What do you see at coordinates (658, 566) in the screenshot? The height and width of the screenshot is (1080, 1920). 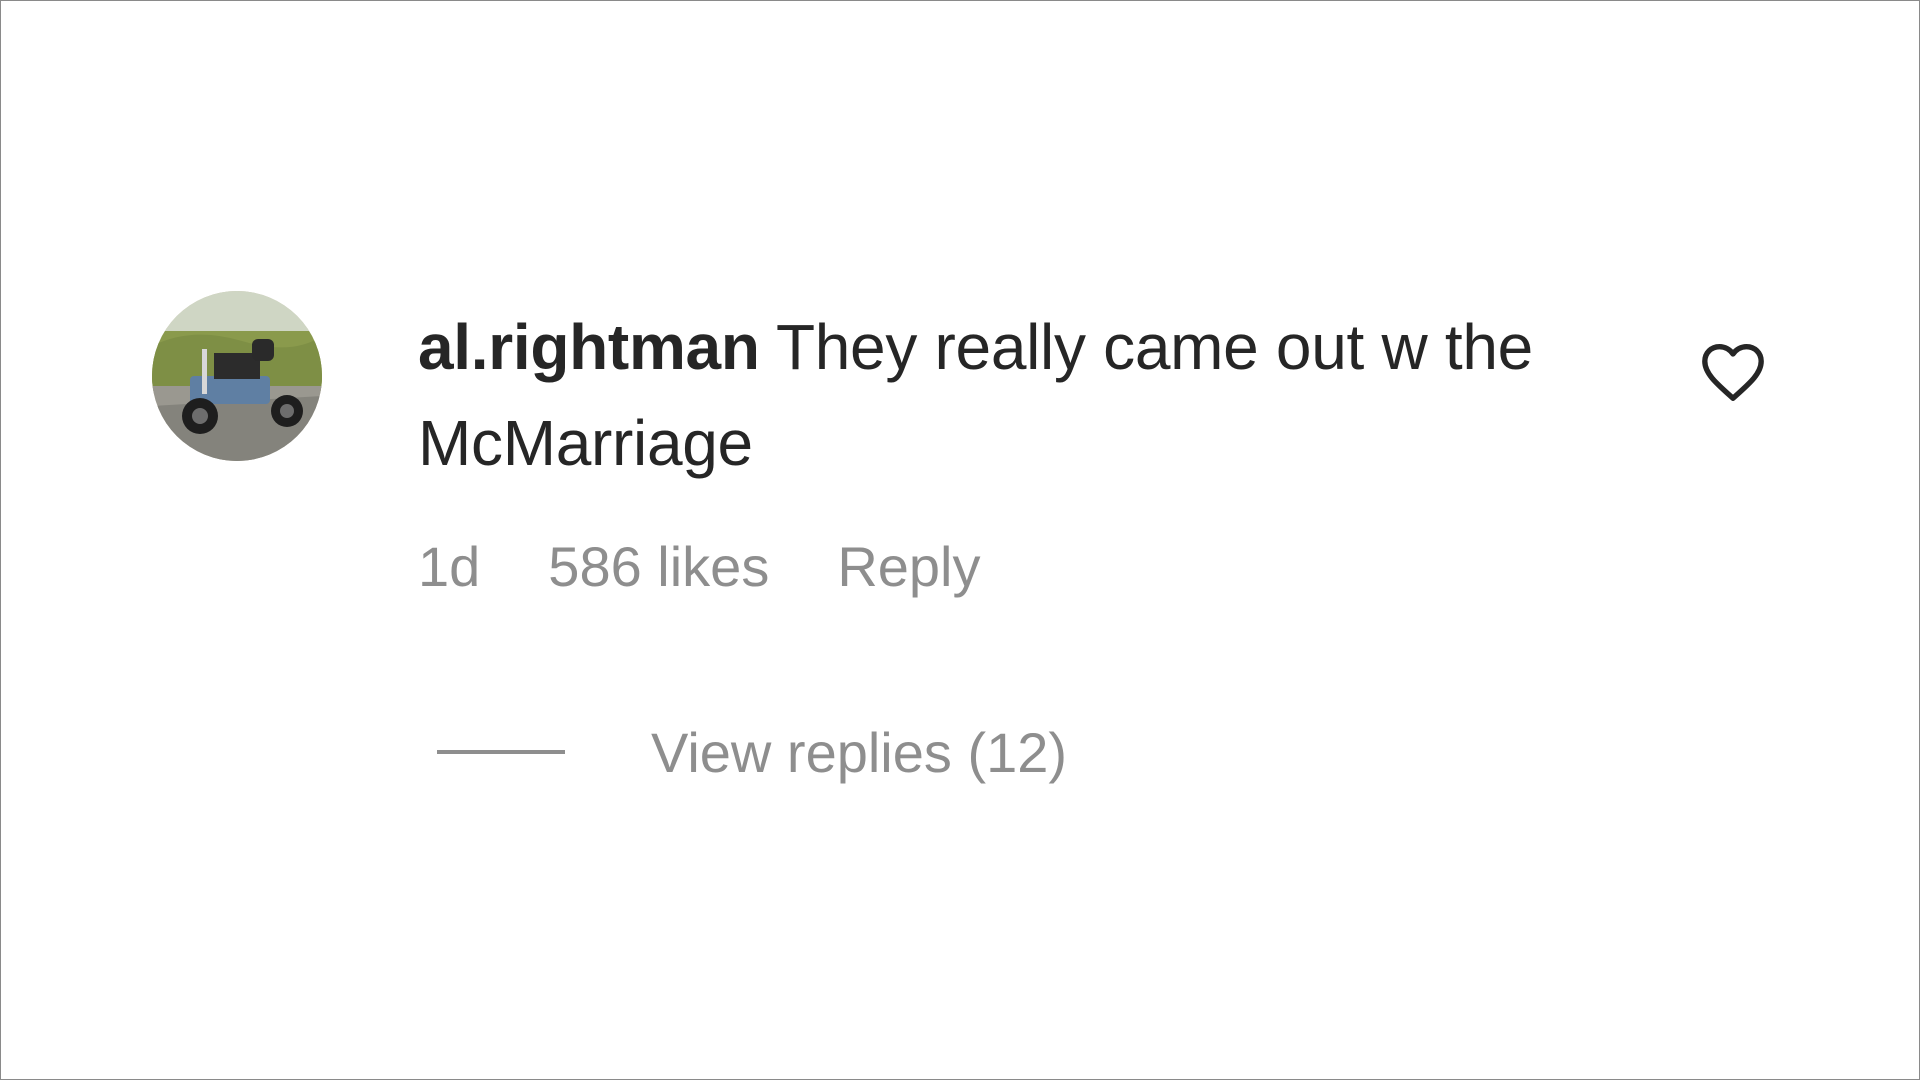 I see `comment-like-count: 586 likes` at bounding box center [658, 566].